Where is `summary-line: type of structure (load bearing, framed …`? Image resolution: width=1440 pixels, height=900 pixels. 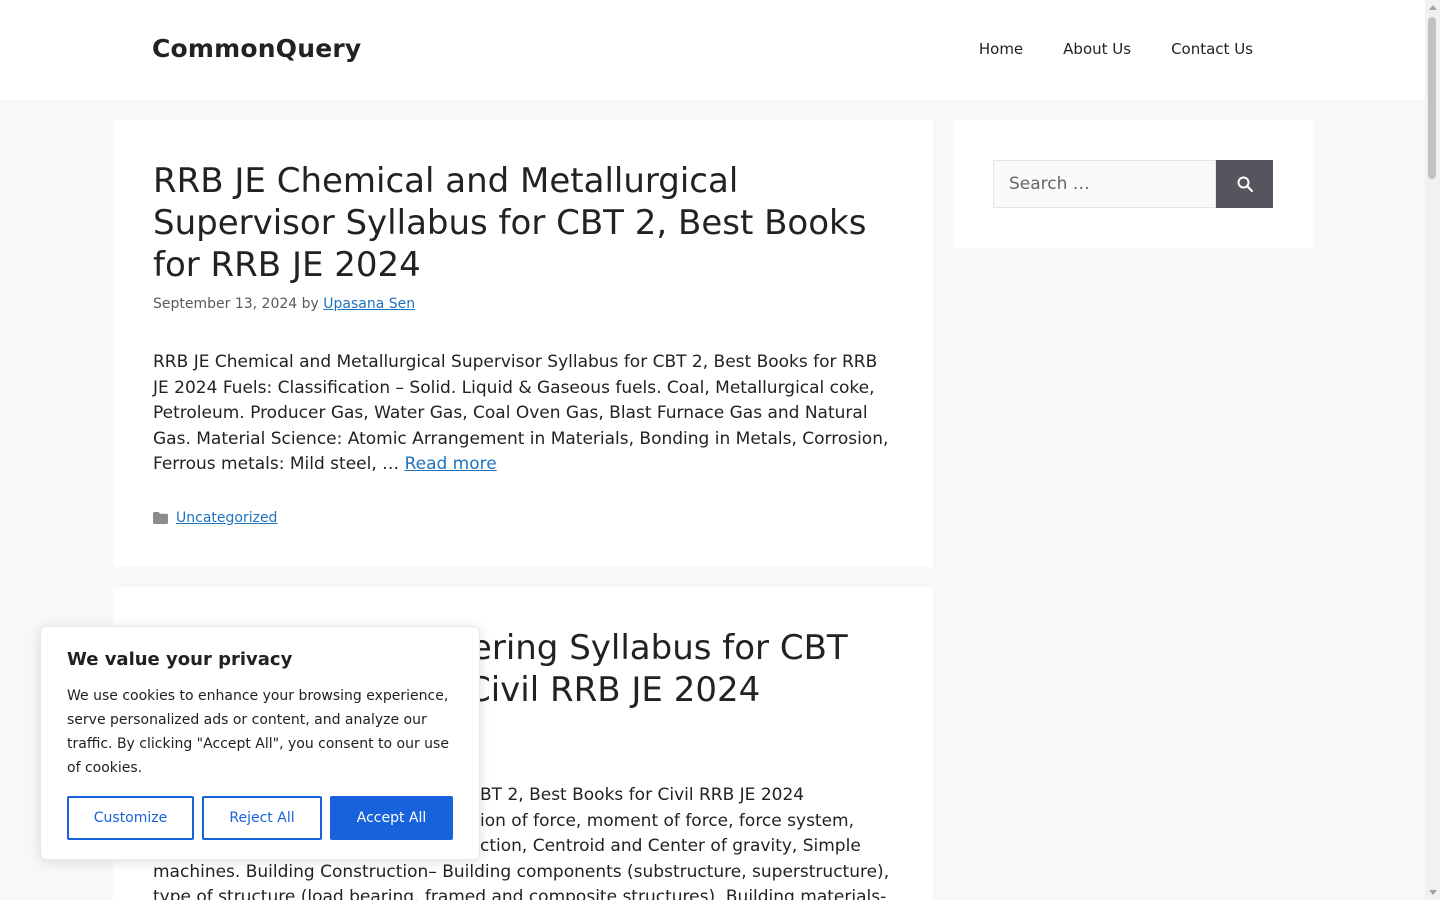
summary-line: type of structure (load bearing, framed … is located at coordinates (520, 893).